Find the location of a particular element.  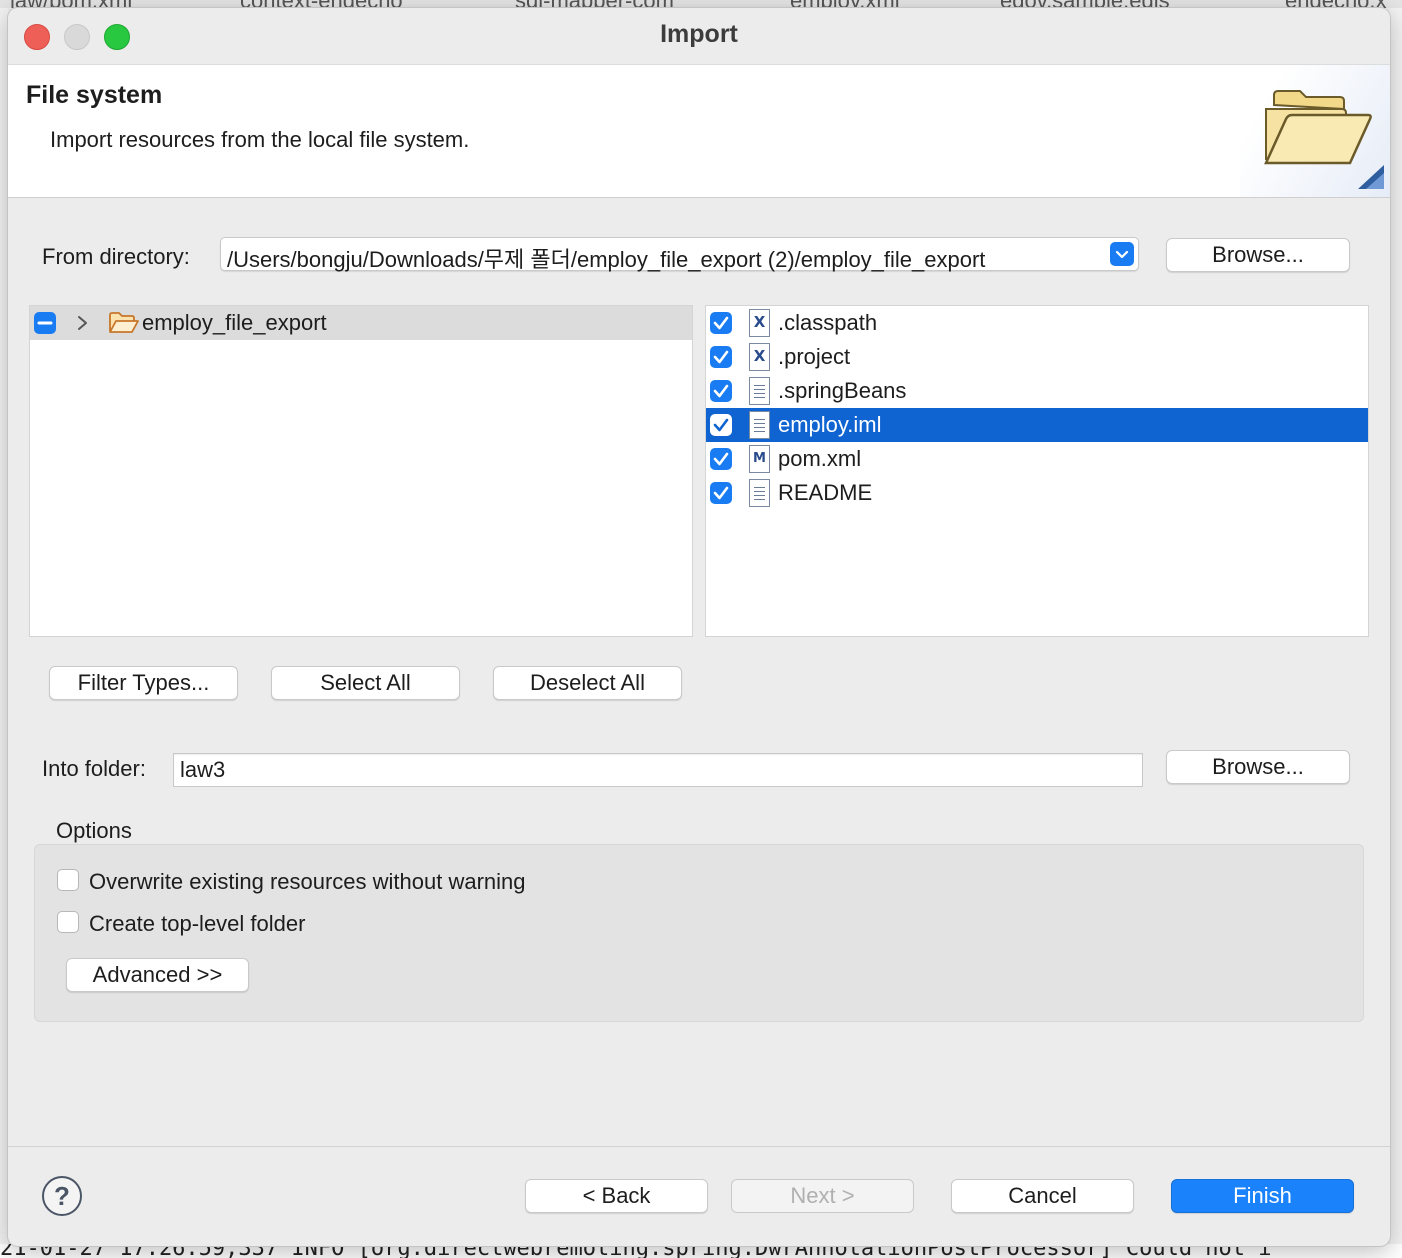

folder-icon is located at coordinates (124, 322).